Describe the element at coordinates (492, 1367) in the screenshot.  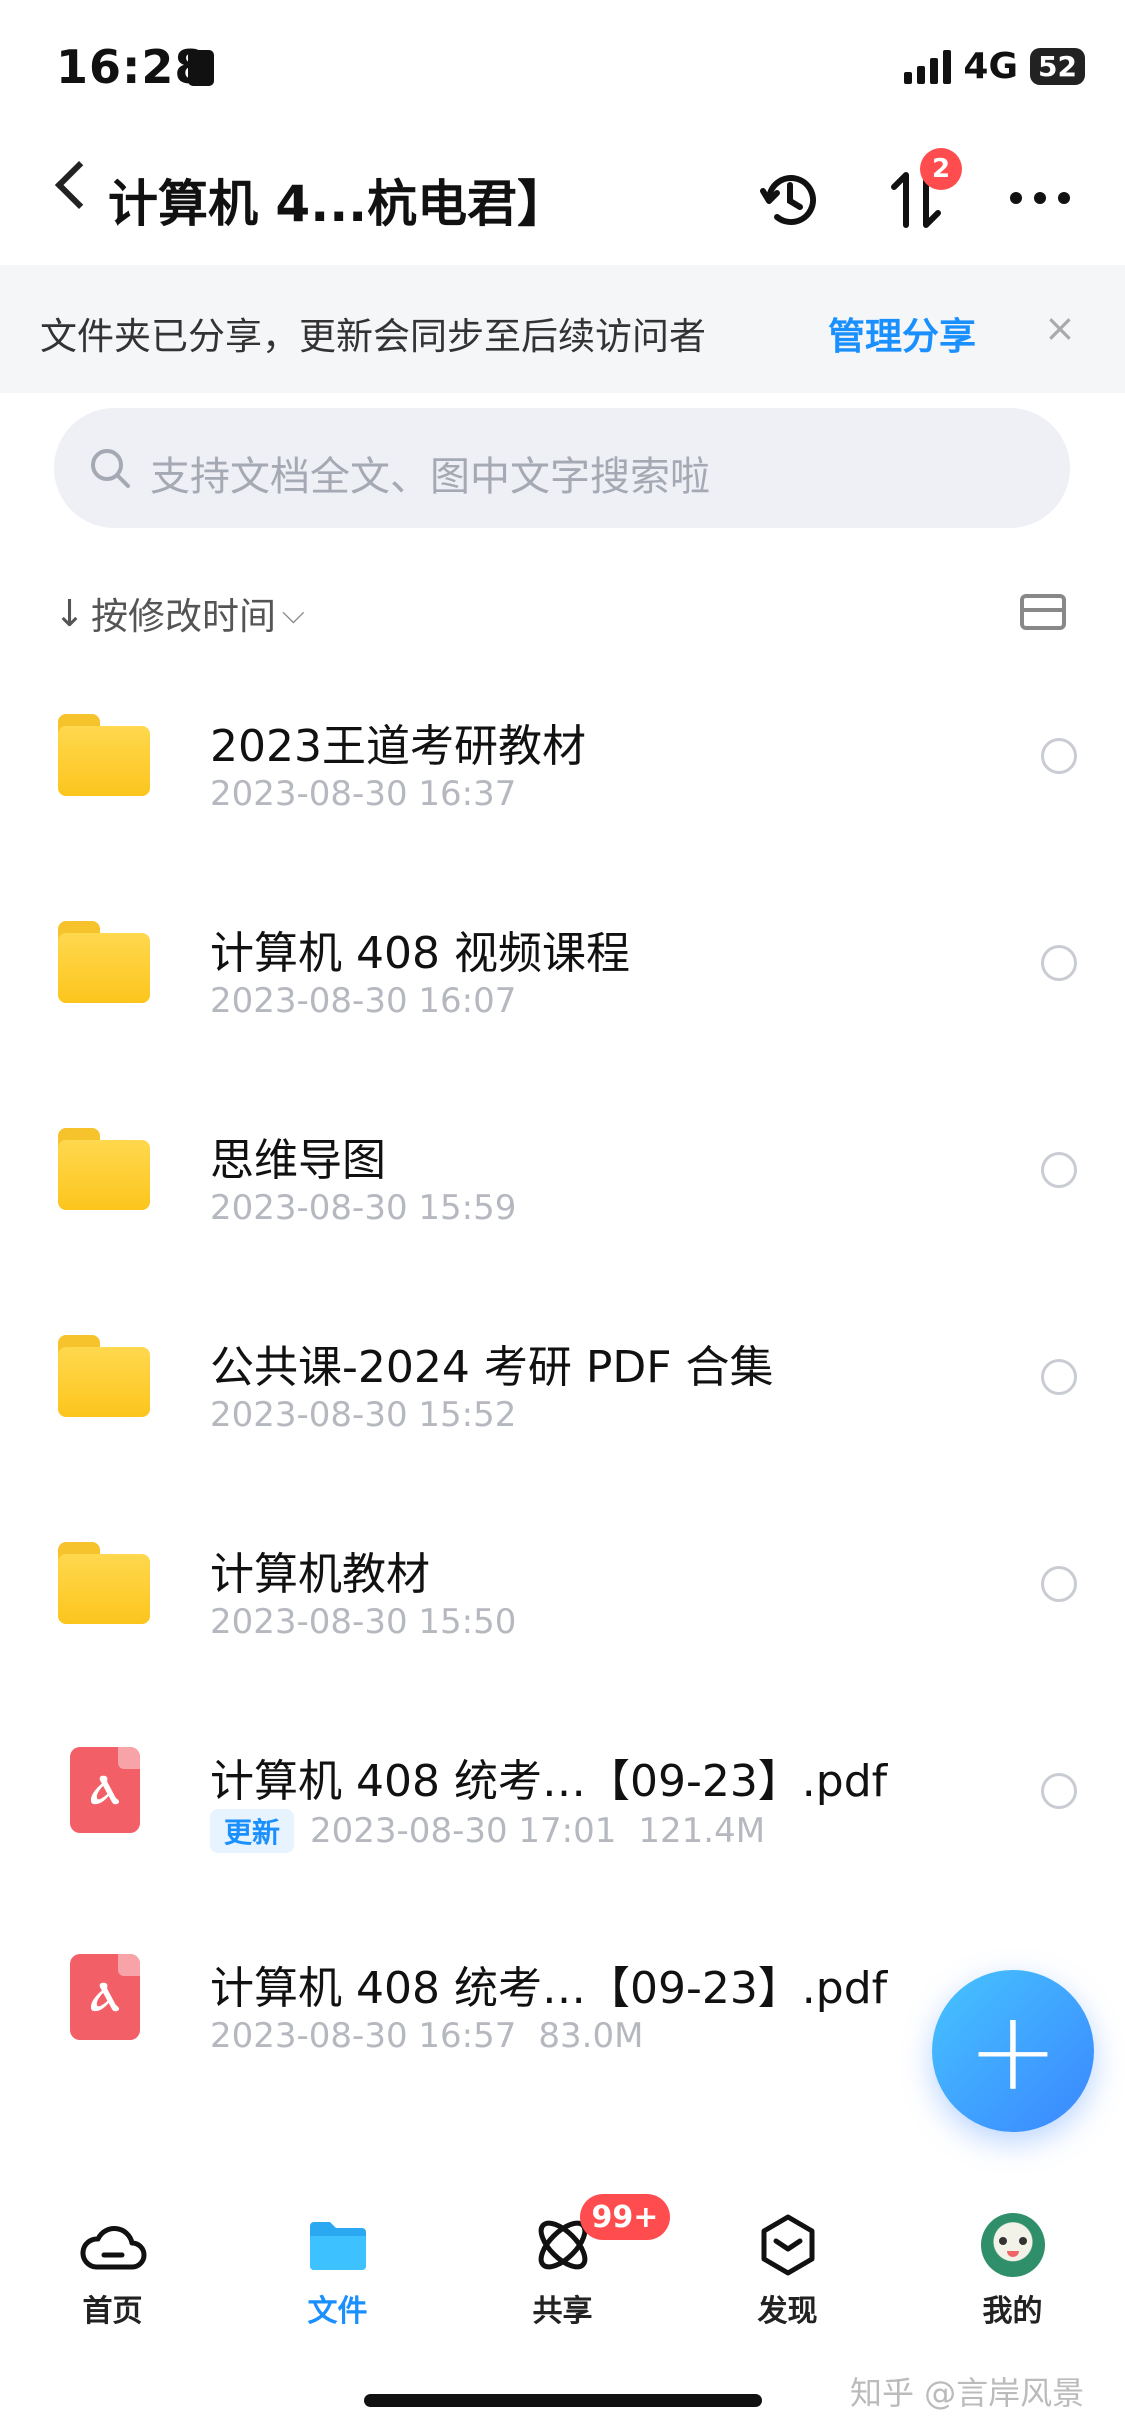
I see `file-name: 公共课-2024 考研 PDF 合集` at that location.